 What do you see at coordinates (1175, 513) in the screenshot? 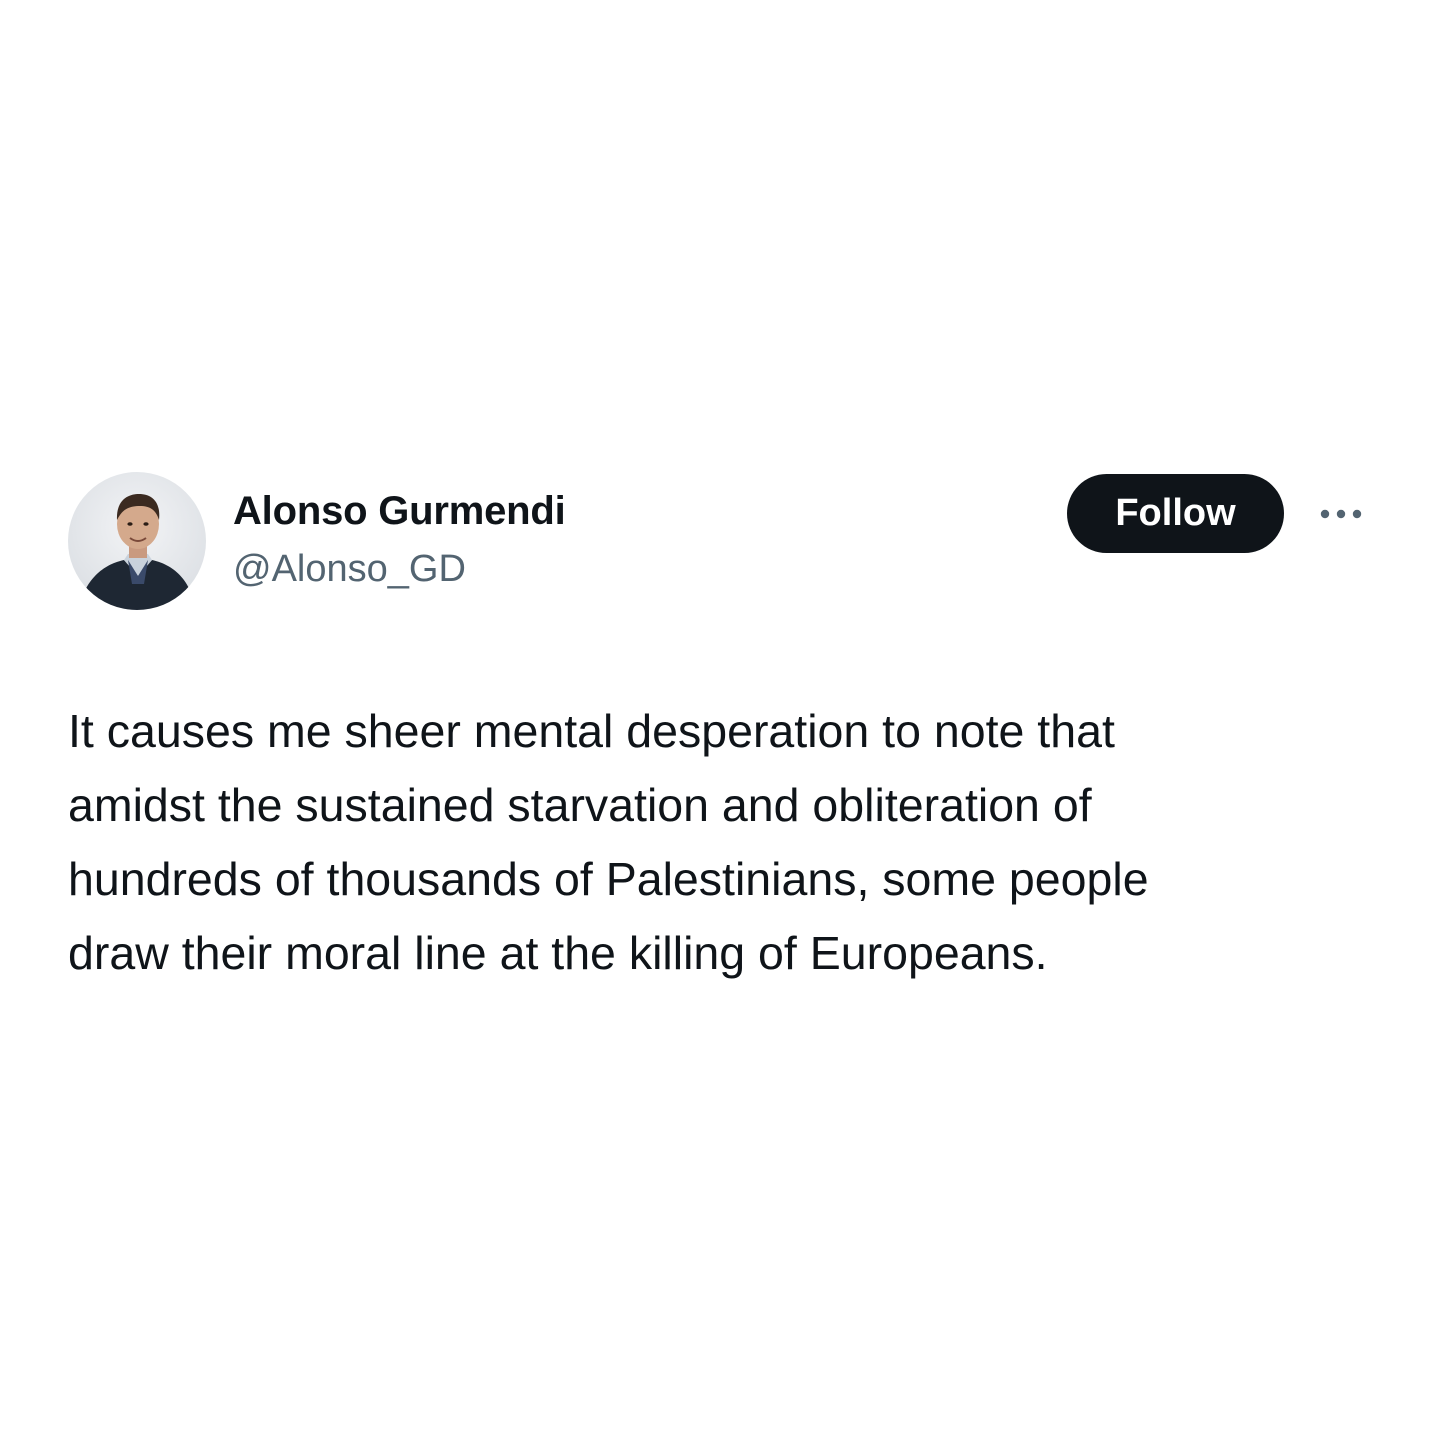
I see `follow-button: Follow` at bounding box center [1175, 513].